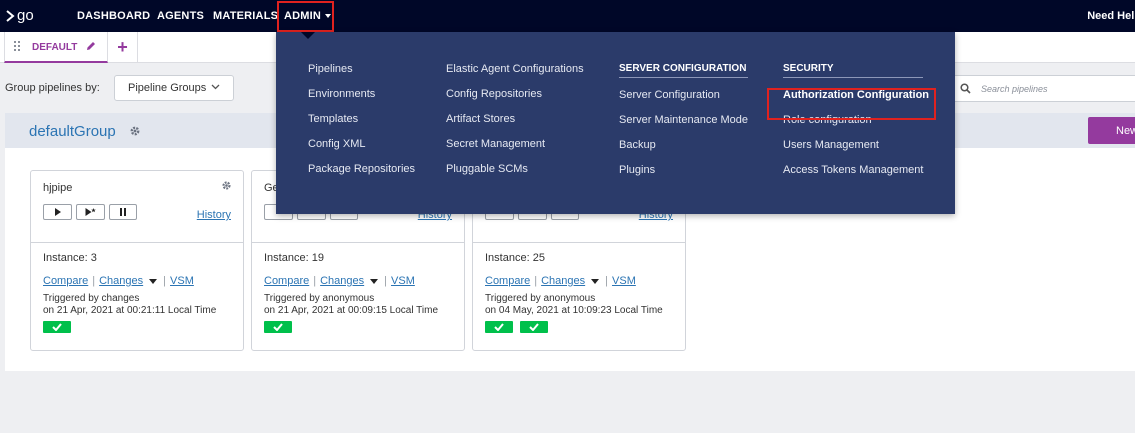 The image size is (1135, 433). What do you see at coordinates (91, 46) in the screenshot?
I see `pencil-icon` at bounding box center [91, 46].